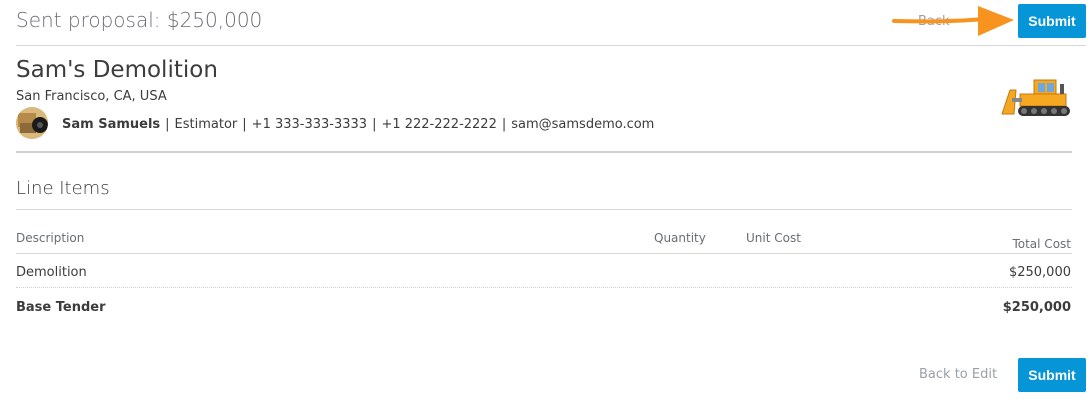  I want to click on avatar-image-icon, so click(32, 123).